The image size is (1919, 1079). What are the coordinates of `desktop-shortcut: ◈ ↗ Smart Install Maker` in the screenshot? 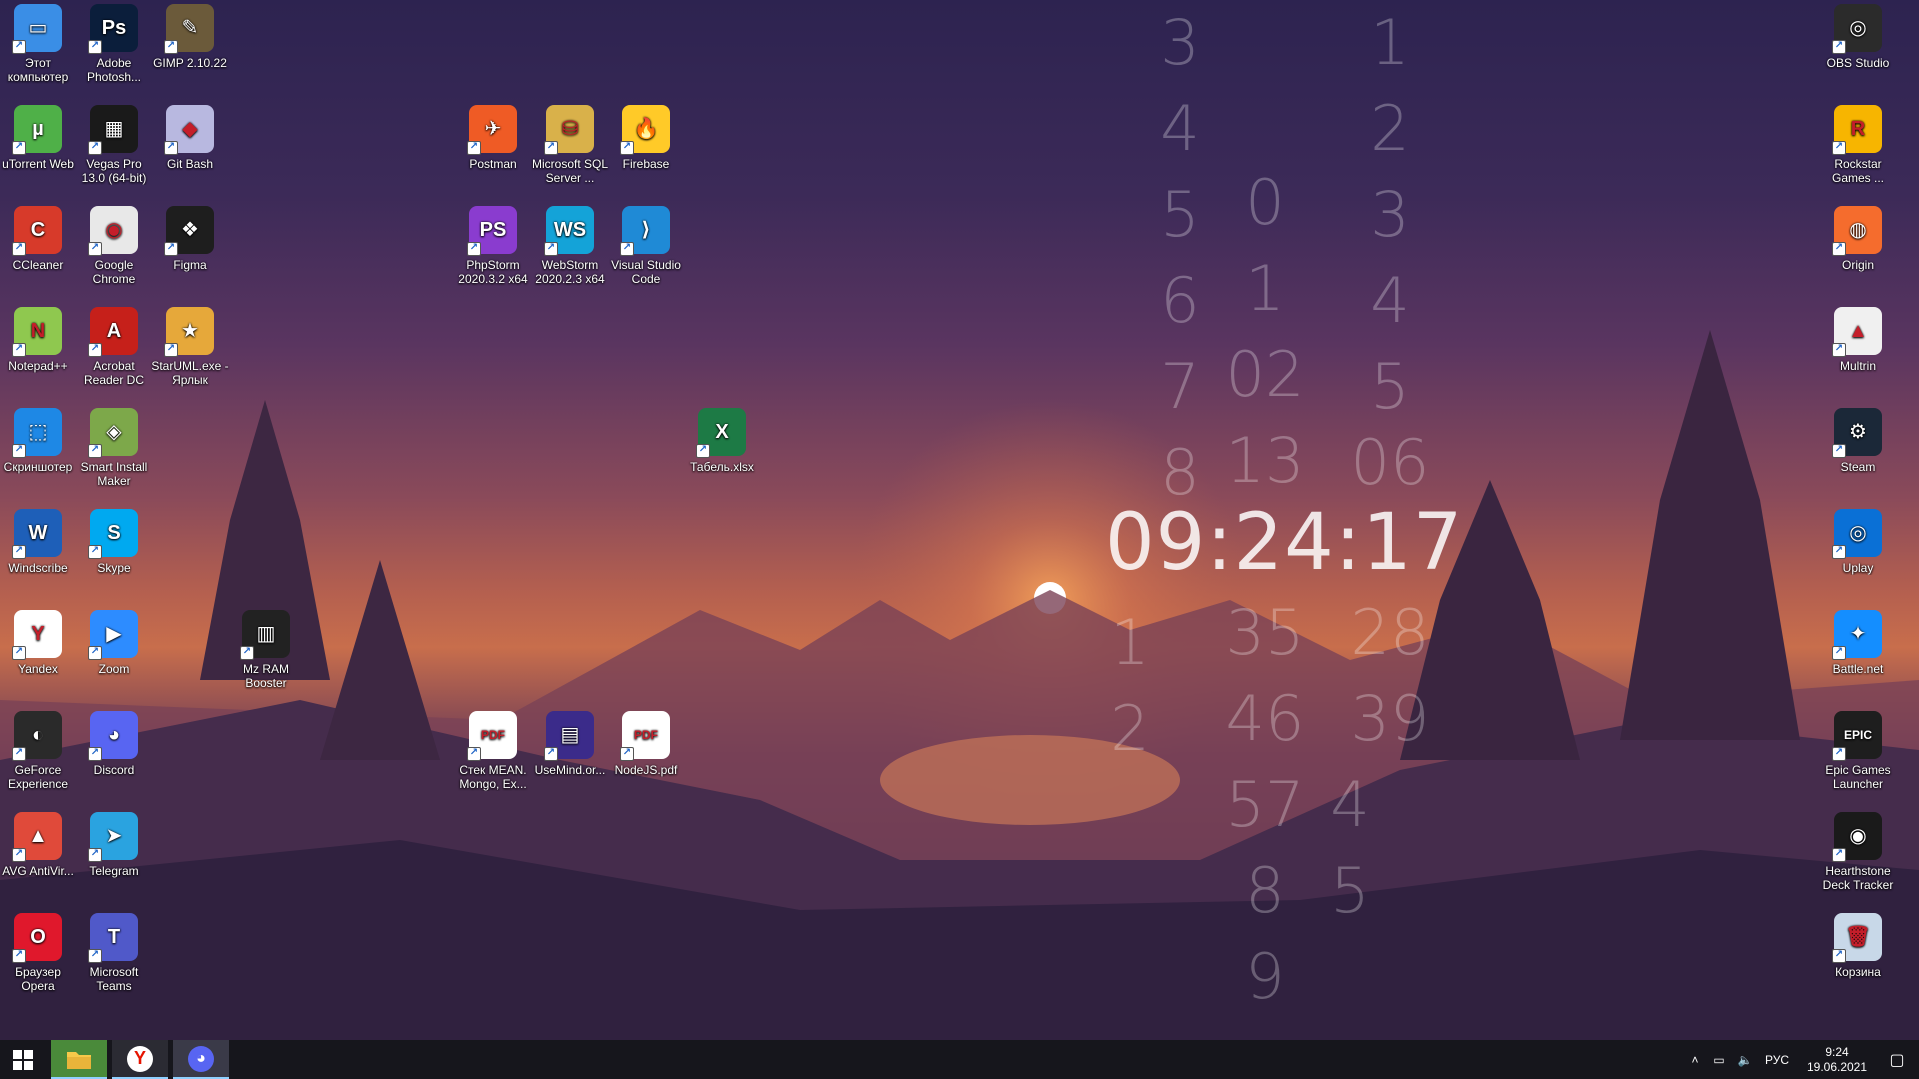 It's located at (114, 446).